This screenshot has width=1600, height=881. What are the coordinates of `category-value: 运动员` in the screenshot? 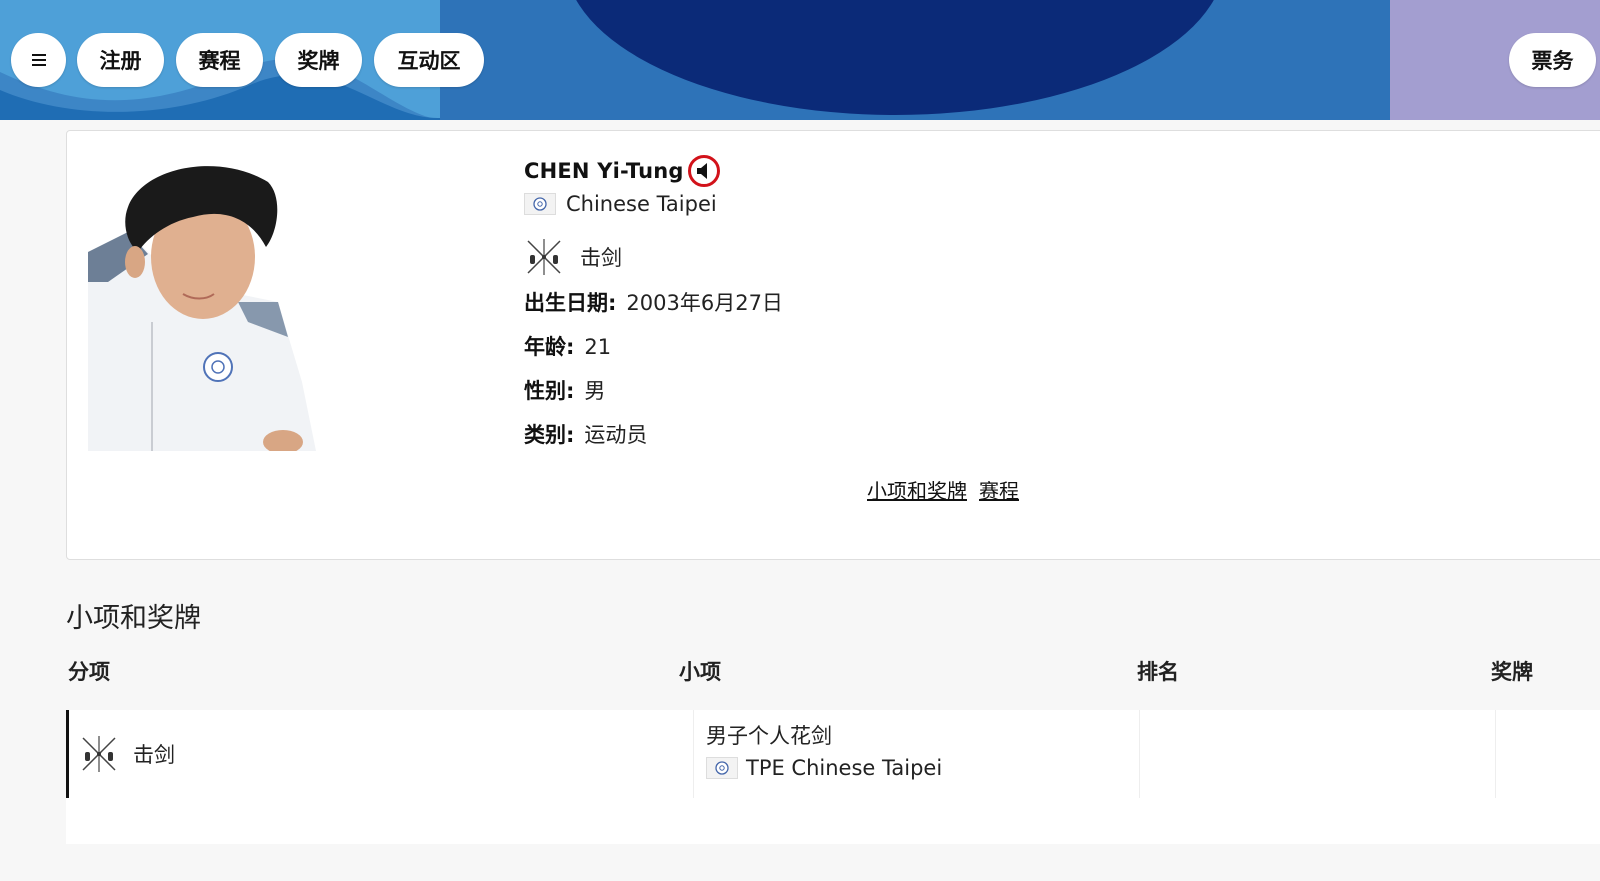 It's located at (616, 435).